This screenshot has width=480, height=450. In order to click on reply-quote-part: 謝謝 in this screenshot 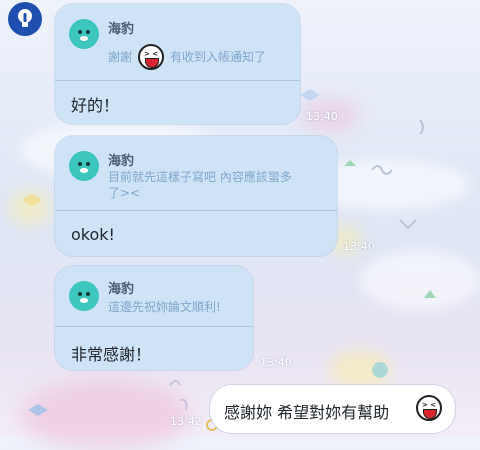, I will do `click(120, 57)`.